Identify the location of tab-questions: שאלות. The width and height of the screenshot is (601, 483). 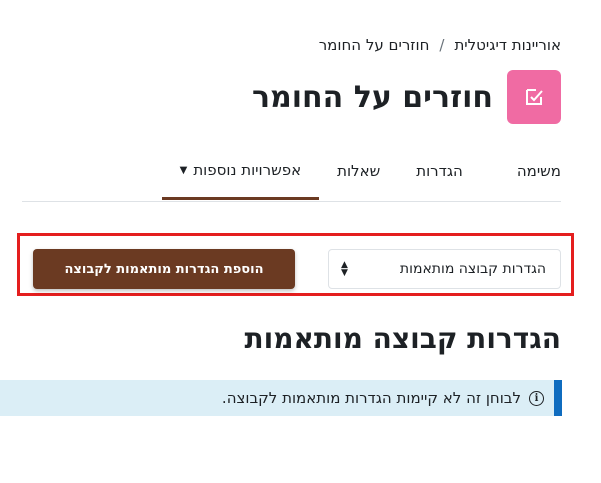
(358, 171).